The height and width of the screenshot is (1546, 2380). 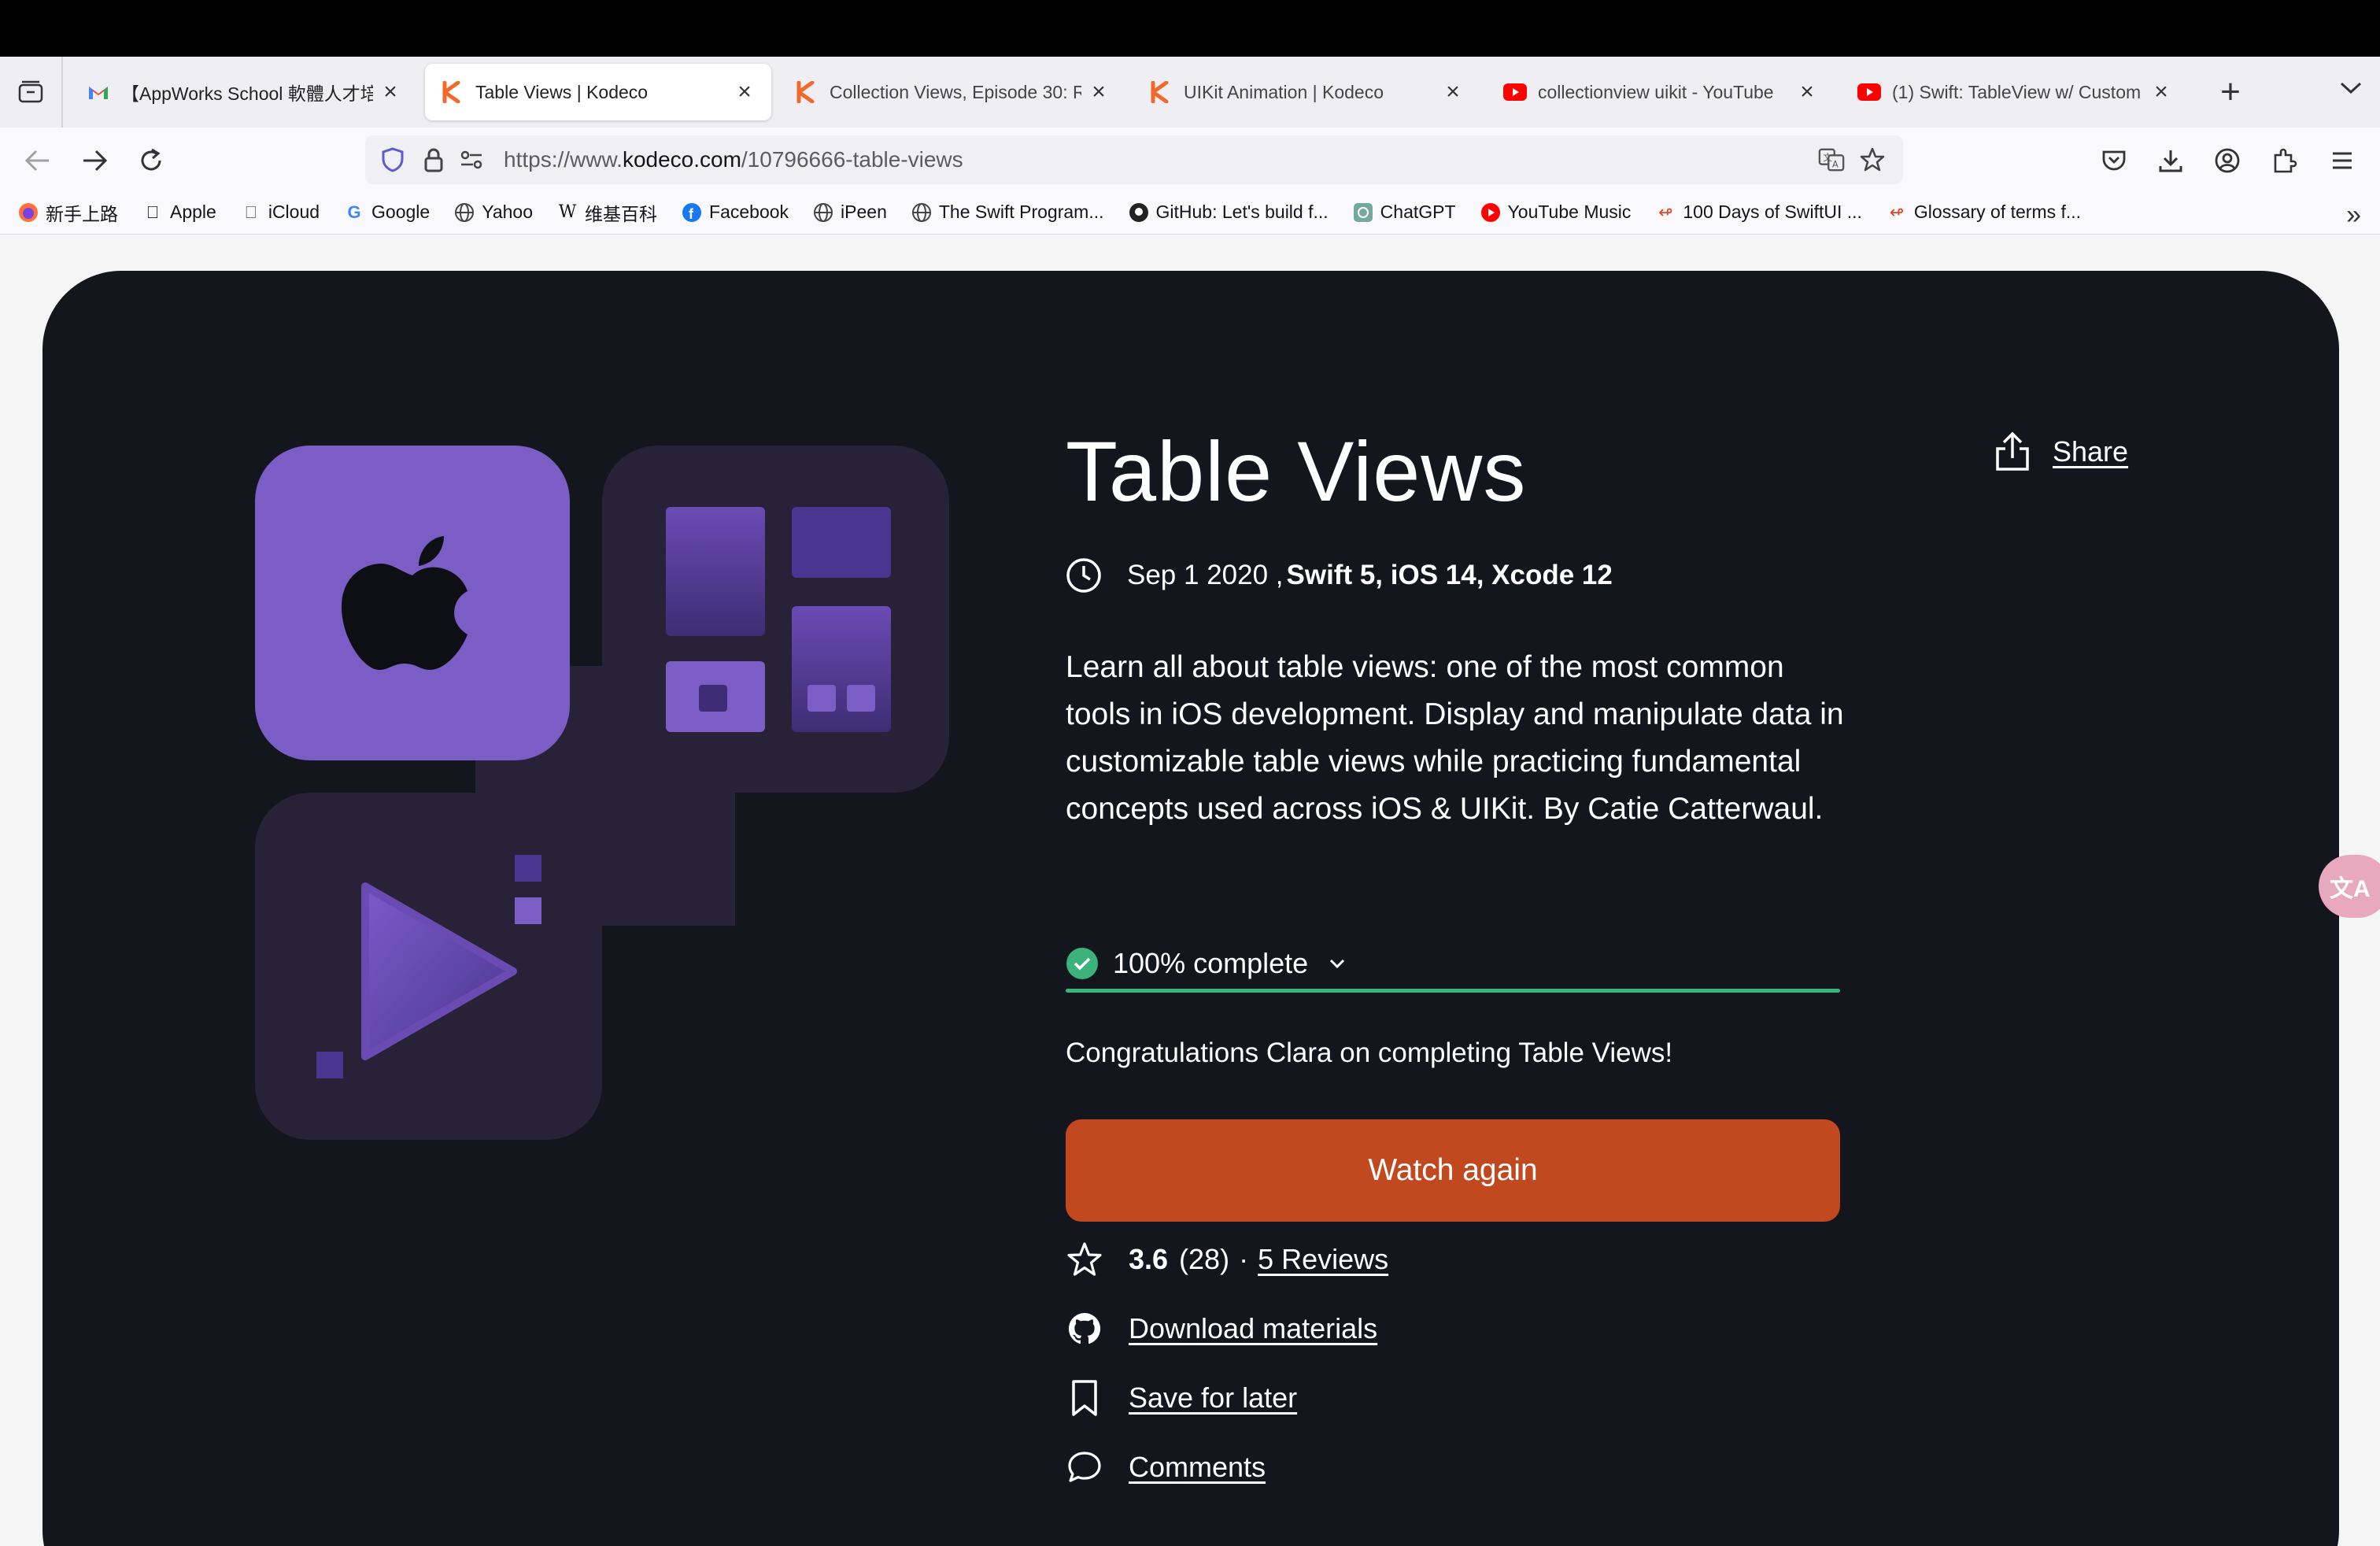 I want to click on share-button: Share, so click(x=2061, y=452).